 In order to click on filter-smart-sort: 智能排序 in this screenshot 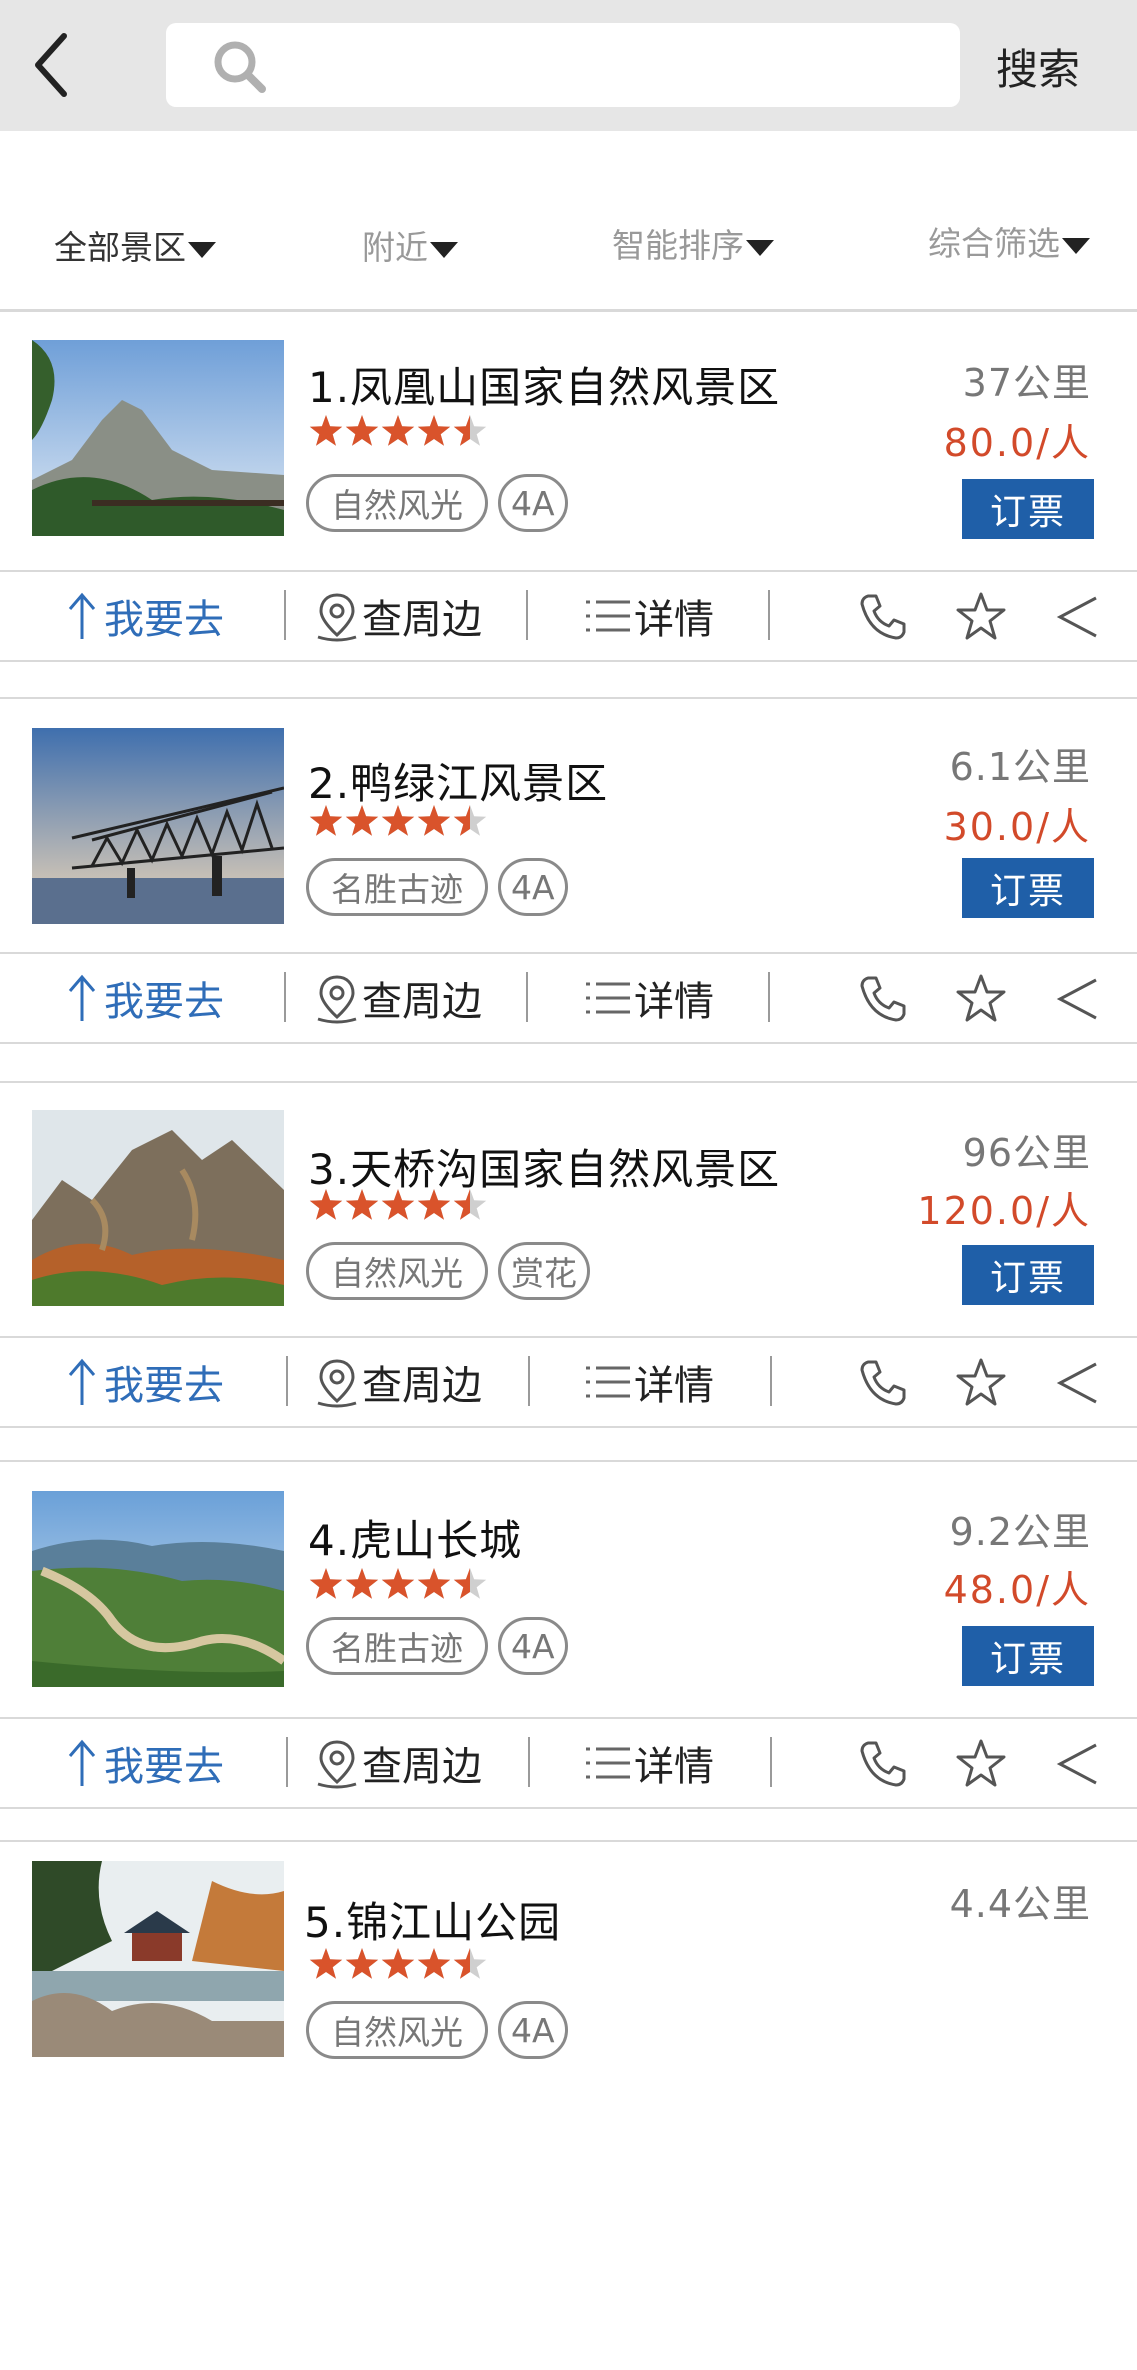, I will do `click(693, 243)`.